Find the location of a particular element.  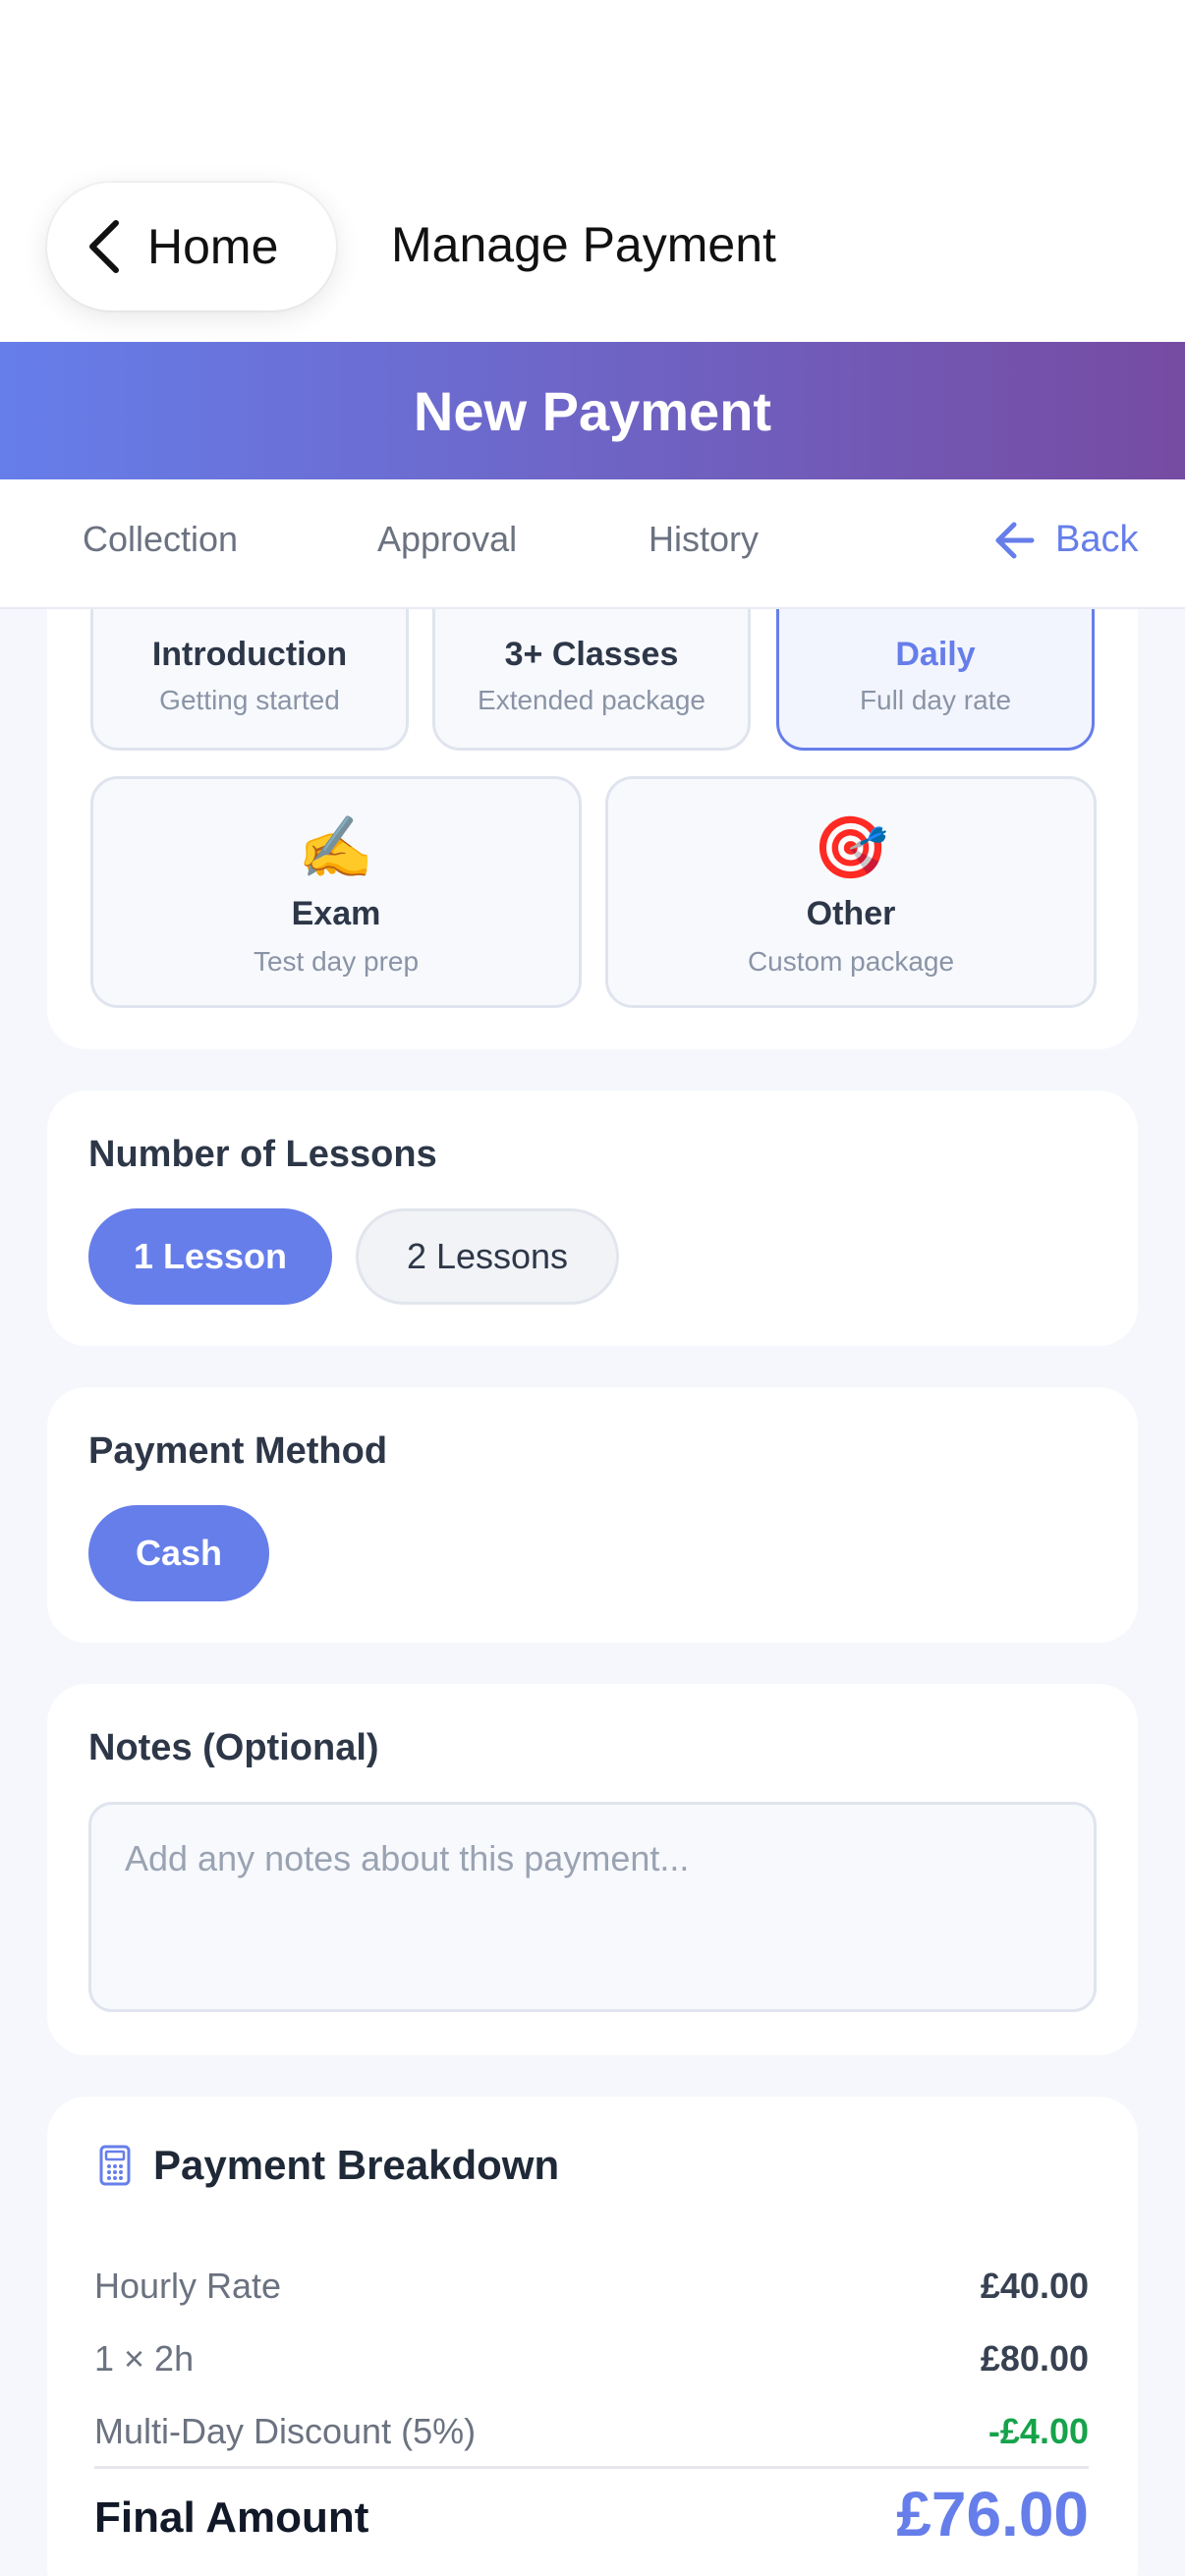

lessons-label: Number of Lessons is located at coordinates (262, 1154).